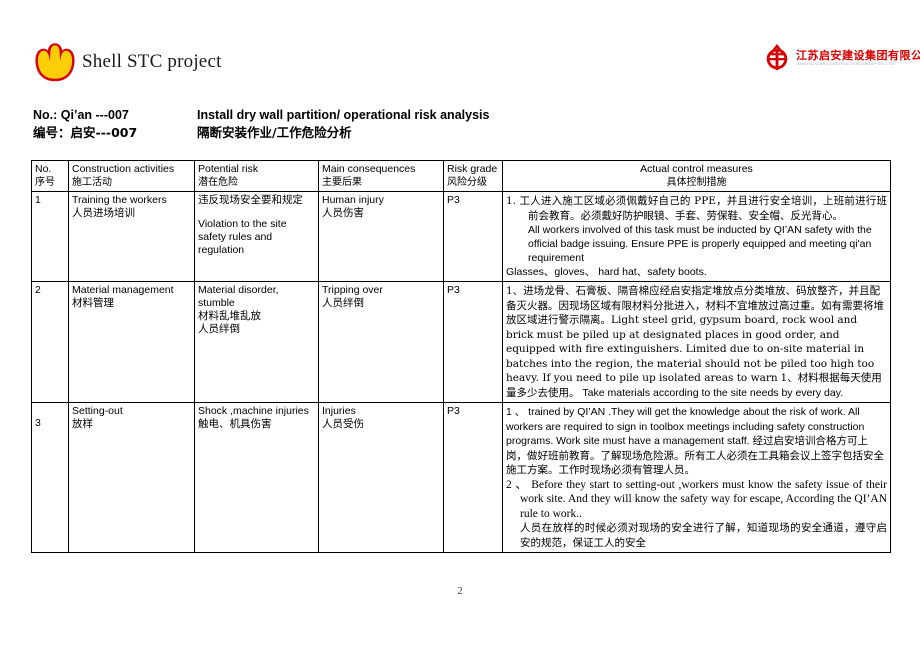 Image resolution: width=920 pixels, height=651 pixels. Describe the element at coordinates (858, 55) in the screenshot. I see `qian-name-chinese: 江苏启安建设集团有限公司` at that location.